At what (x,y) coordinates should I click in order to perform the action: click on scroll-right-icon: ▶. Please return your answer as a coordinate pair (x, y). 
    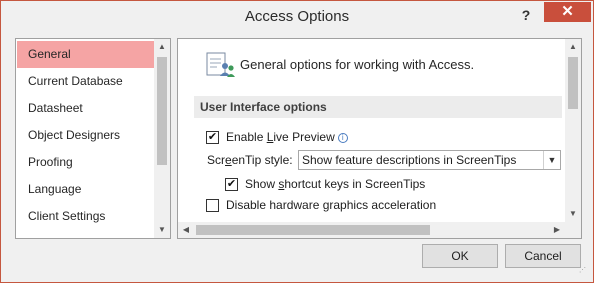
    Looking at the image, I should click on (557, 230).